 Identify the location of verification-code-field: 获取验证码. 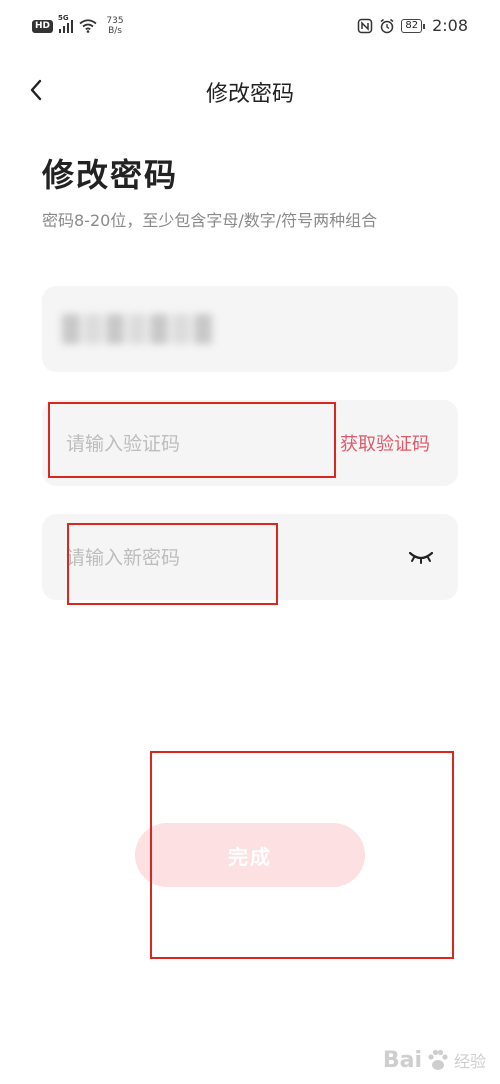
(250, 443).